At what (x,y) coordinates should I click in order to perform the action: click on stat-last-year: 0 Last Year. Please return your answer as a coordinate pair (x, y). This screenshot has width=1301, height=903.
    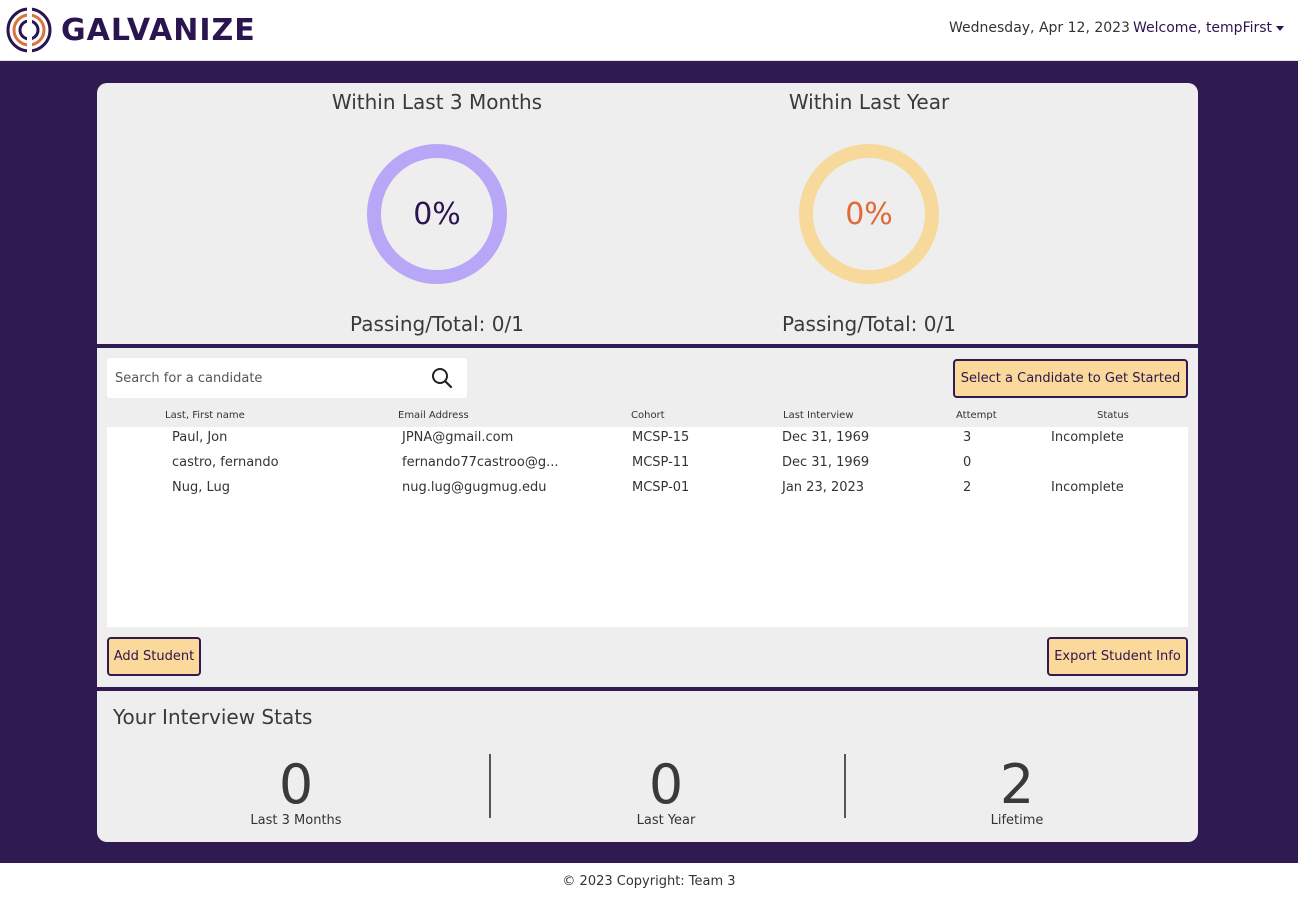
    Looking at the image, I should click on (666, 791).